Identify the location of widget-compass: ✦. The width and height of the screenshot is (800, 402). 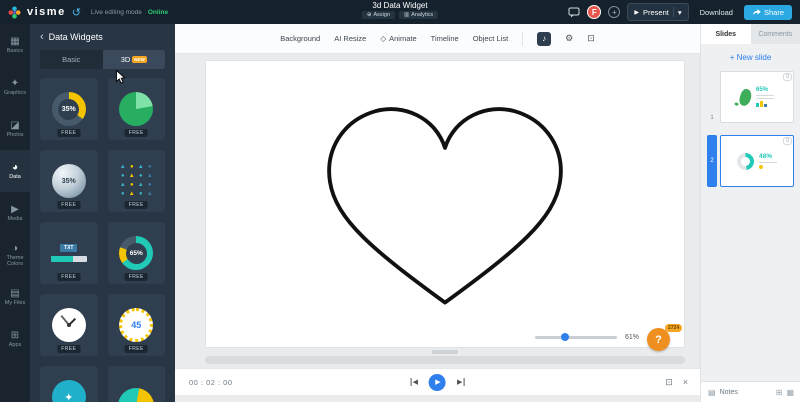
(69, 384).